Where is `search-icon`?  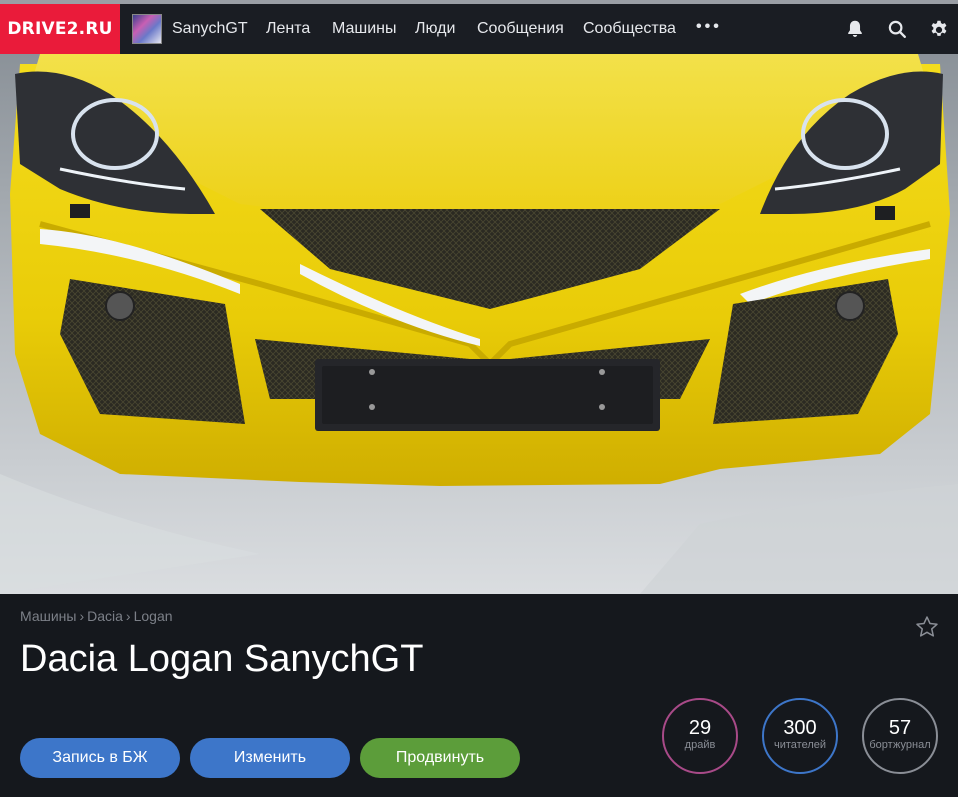
search-icon is located at coordinates (897, 29).